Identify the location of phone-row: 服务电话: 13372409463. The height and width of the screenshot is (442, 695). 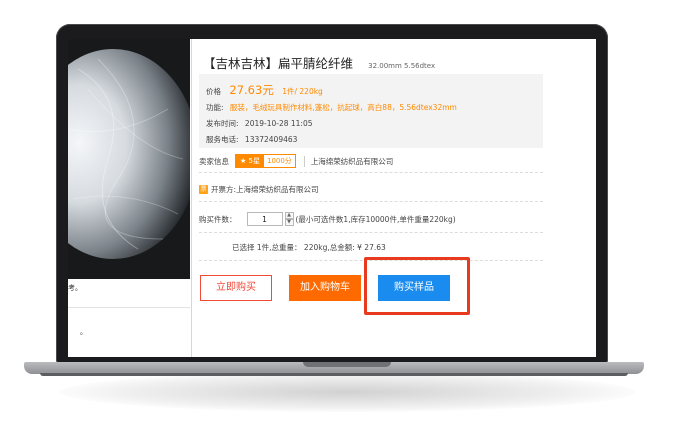
(251, 139).